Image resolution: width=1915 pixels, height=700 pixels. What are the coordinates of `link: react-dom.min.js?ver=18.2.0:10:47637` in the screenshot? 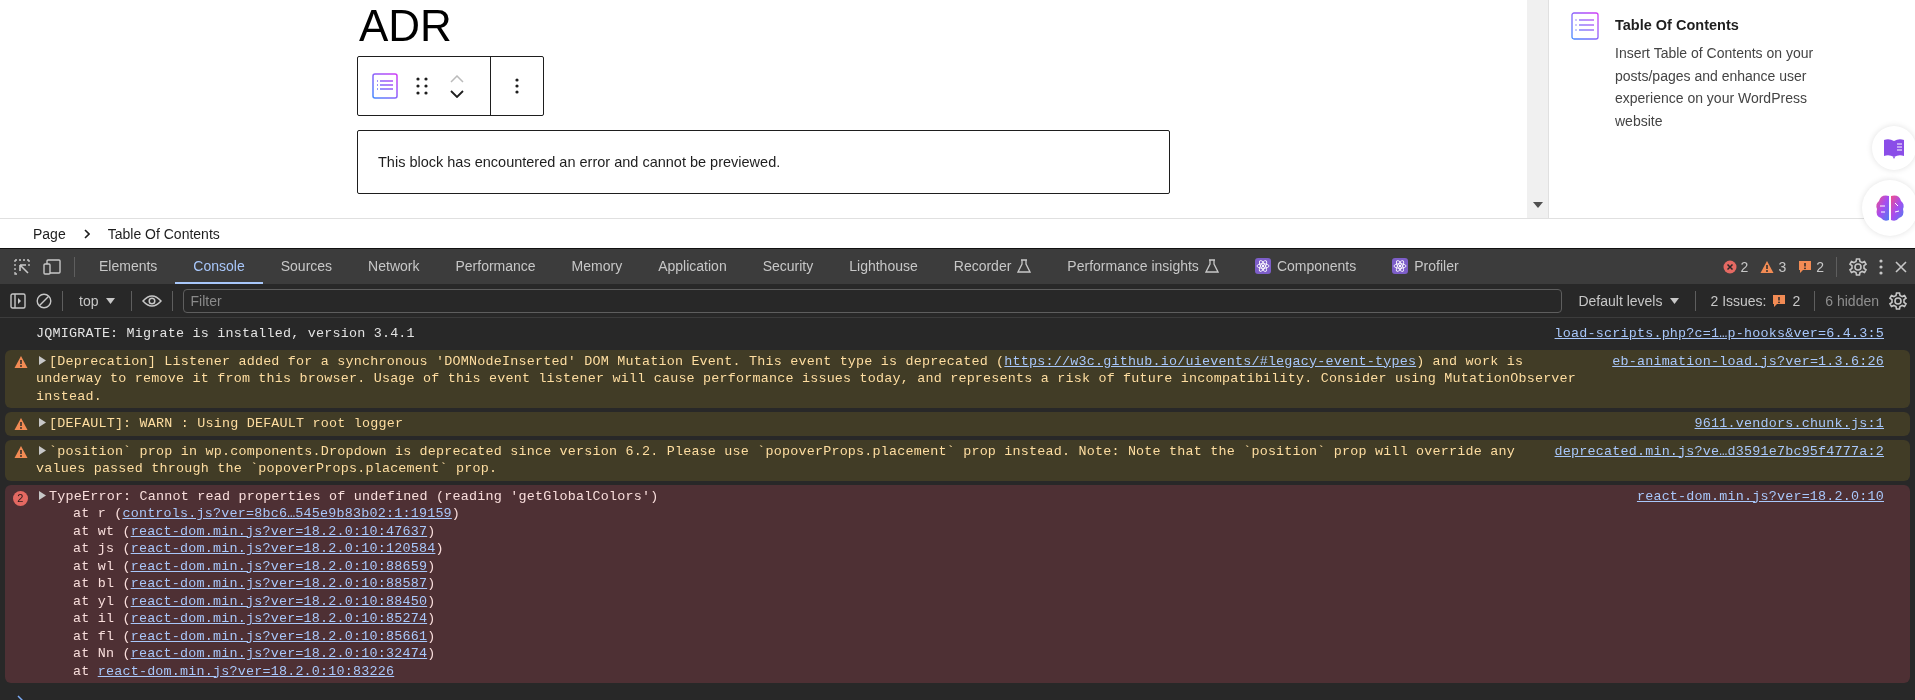 It's located at (279, 531).